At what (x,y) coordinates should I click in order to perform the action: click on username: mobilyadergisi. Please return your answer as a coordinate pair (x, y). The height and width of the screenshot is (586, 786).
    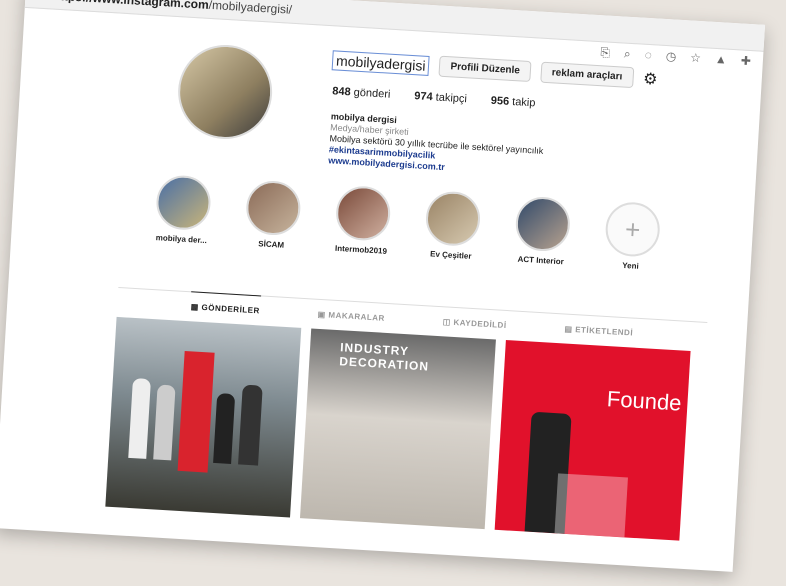
    Looking at the image, I should click on (381, 62).